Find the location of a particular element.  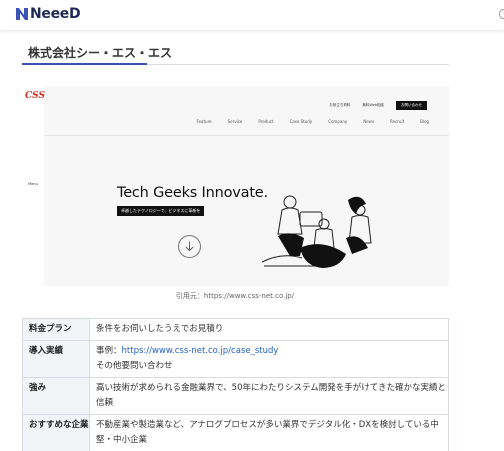

brand-mark-icon is located at coordinates (22, 14).